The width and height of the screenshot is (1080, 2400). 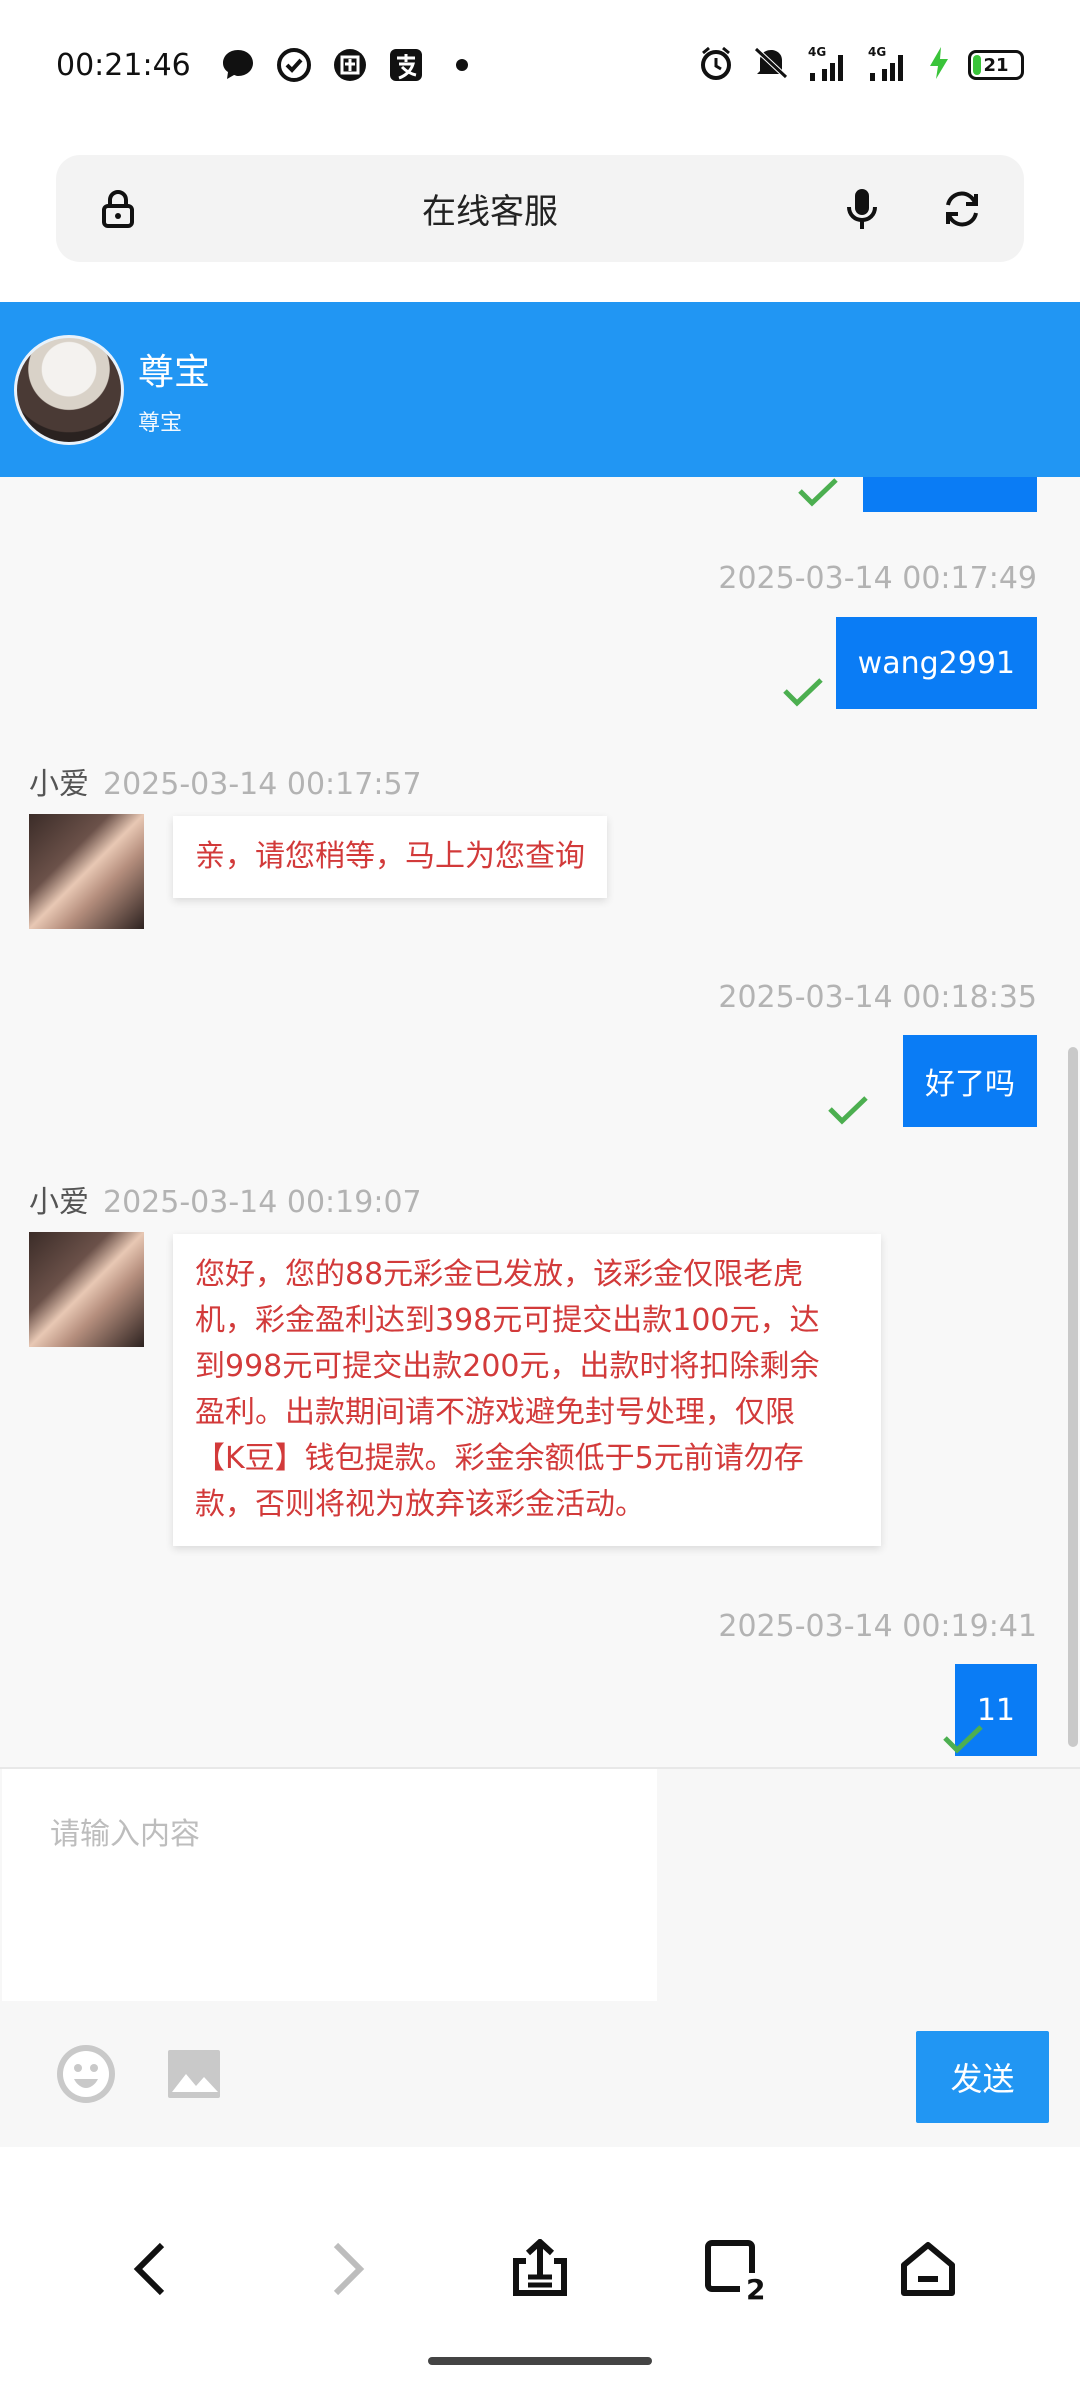 I want to click on page-title: 在线客服, so click(x=490, y=212).